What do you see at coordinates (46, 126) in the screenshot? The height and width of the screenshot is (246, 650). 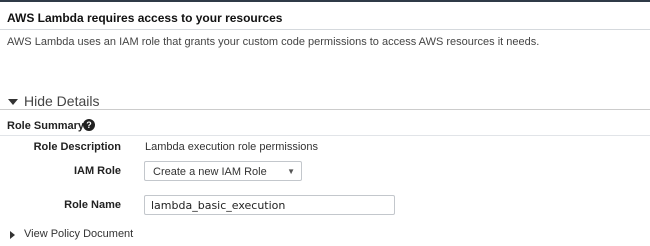 I see `role-summary-title: Role Summary` at bounding box center [46, 126].